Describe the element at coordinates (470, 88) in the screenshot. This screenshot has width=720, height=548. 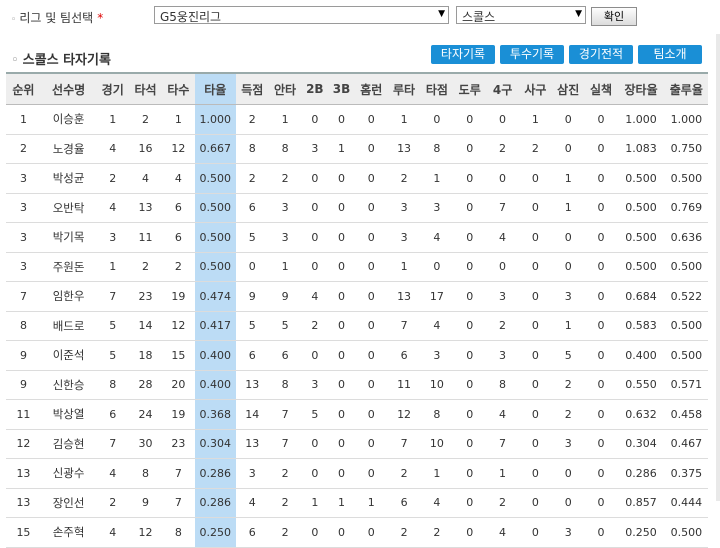
I see `column-header: 도루` at that location.